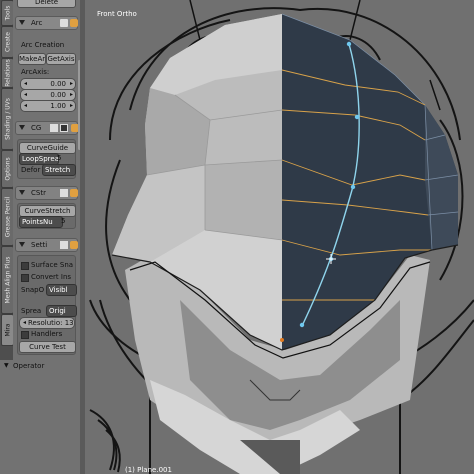 Image resolution: width=474 pixels, height=474 pixels. Describe the element at coordinates (40, 367) in the screenshot. I see `operator-header: ▼ Operator` at that location.